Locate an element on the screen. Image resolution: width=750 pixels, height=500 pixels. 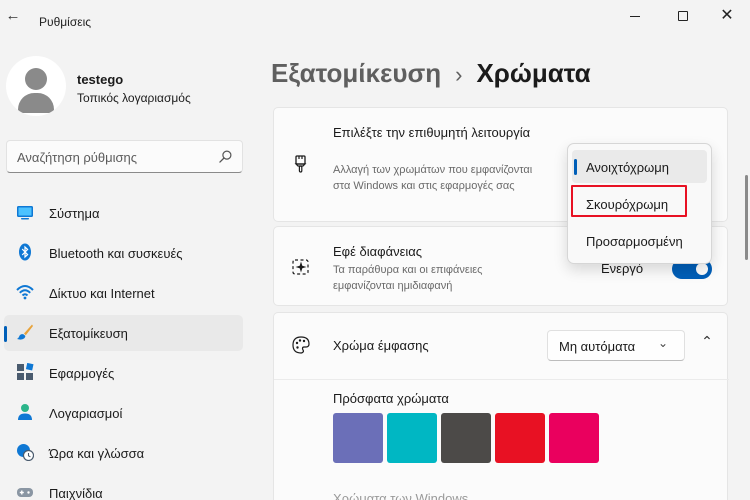
sidebar-item-system: Σύστημα is located at coordinates (123, 213).